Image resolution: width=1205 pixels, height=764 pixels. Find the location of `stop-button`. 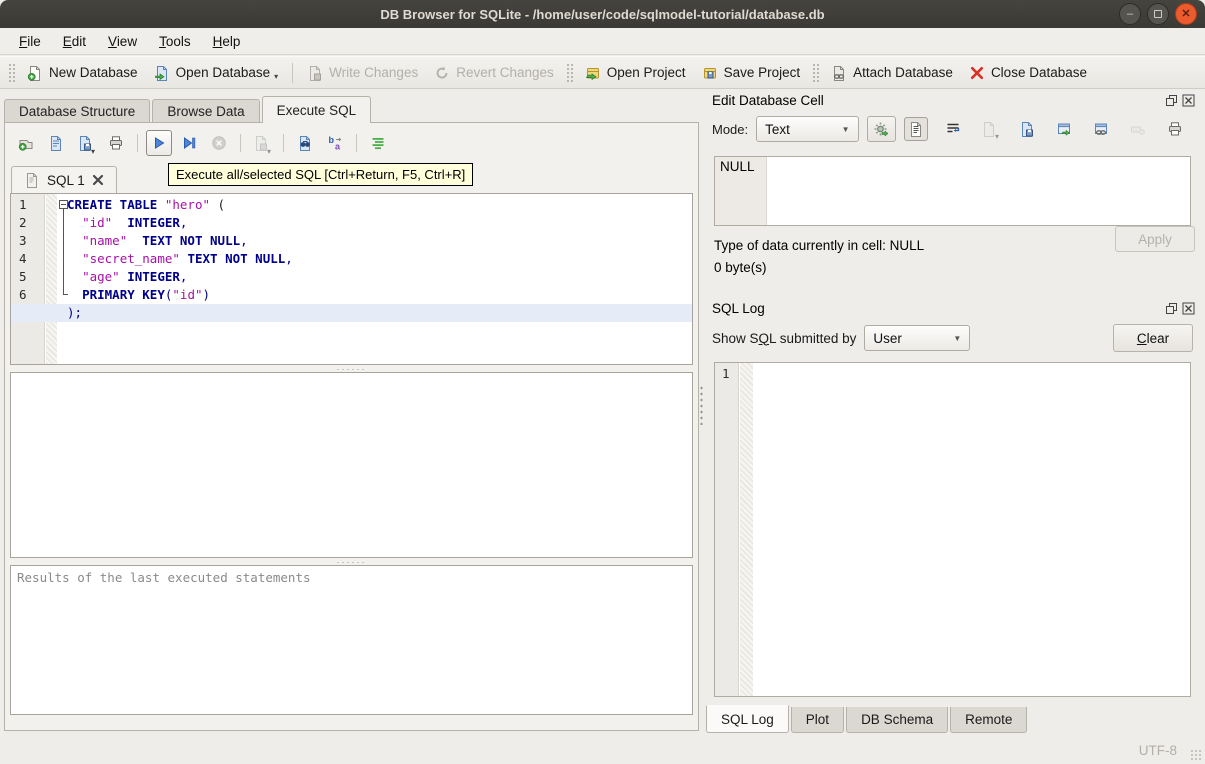

stop-button is located at coordinates (219, 143).